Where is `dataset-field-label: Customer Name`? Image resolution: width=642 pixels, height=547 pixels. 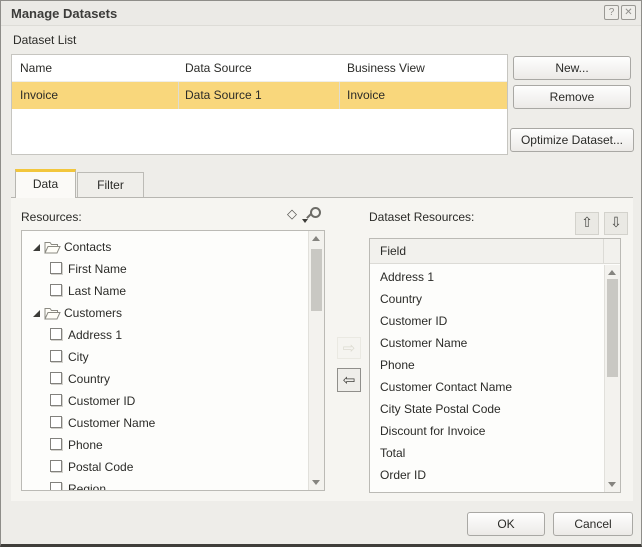
dataset-field-label: Customer Name is located at coordinates (424, 343).